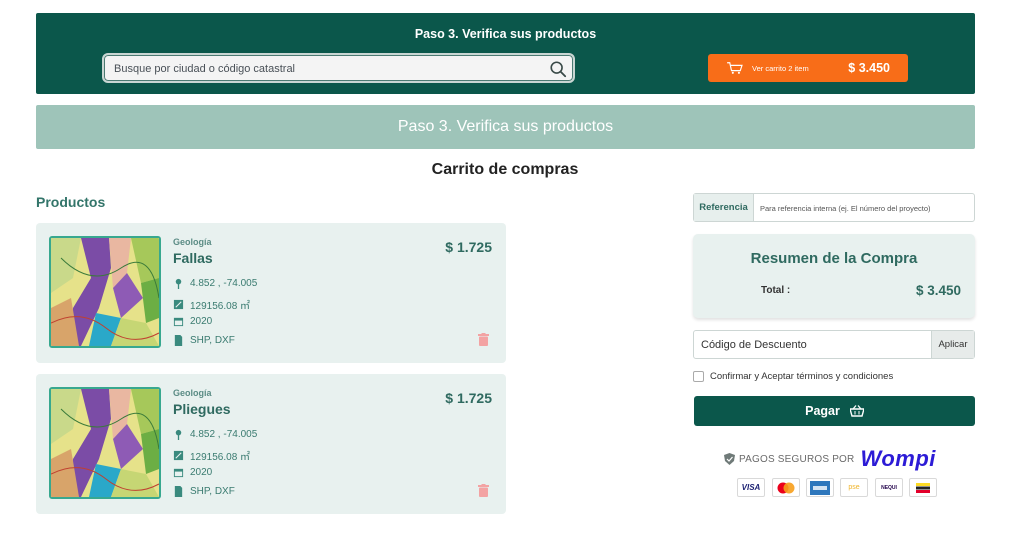 This screenshot has height=535, width=1024. What do you see at coordinates (776, 290) in the screenshot?
I see `summary-total-label: Total :` at bounding box center [776, 290].